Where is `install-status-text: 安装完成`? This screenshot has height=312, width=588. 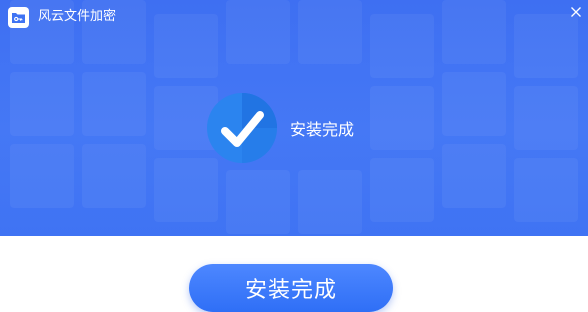 install-status-text: 安装完成 is located at coordinates (322, 129).